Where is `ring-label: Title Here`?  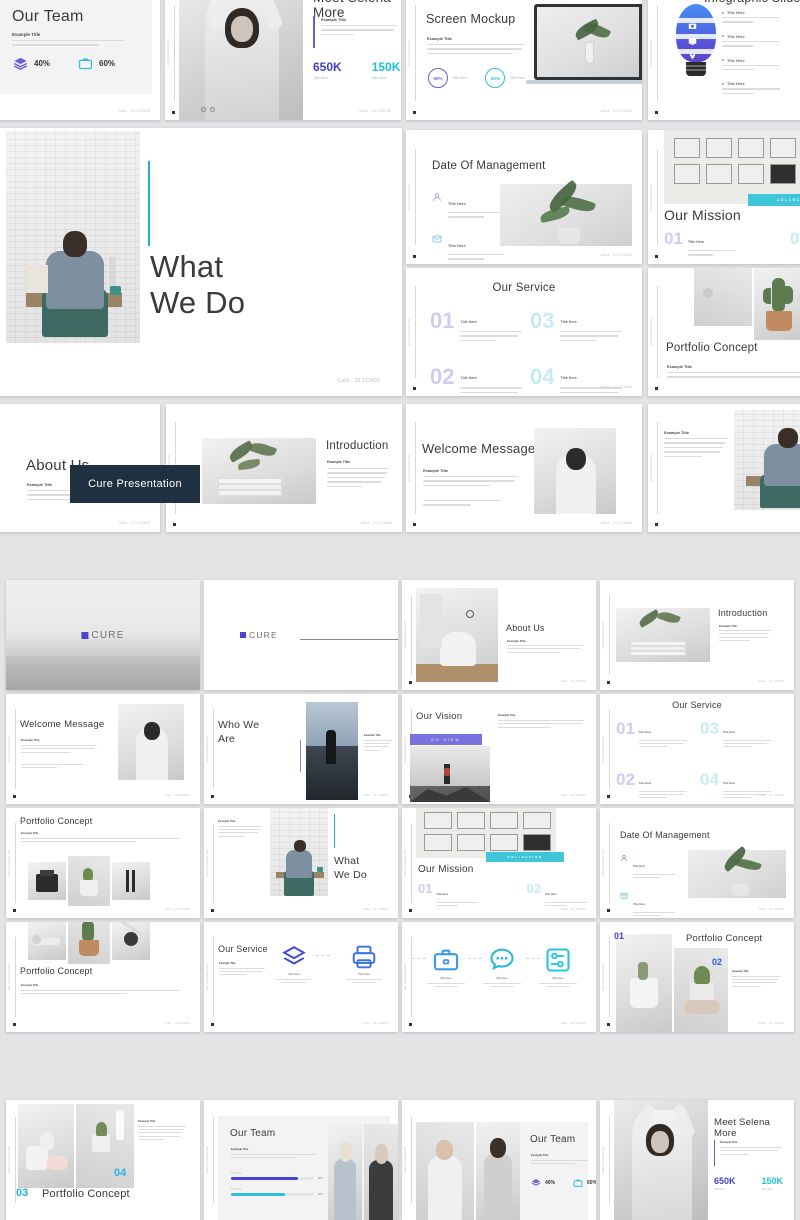
ring-label: Title Here is located at coordinates (460, 78).